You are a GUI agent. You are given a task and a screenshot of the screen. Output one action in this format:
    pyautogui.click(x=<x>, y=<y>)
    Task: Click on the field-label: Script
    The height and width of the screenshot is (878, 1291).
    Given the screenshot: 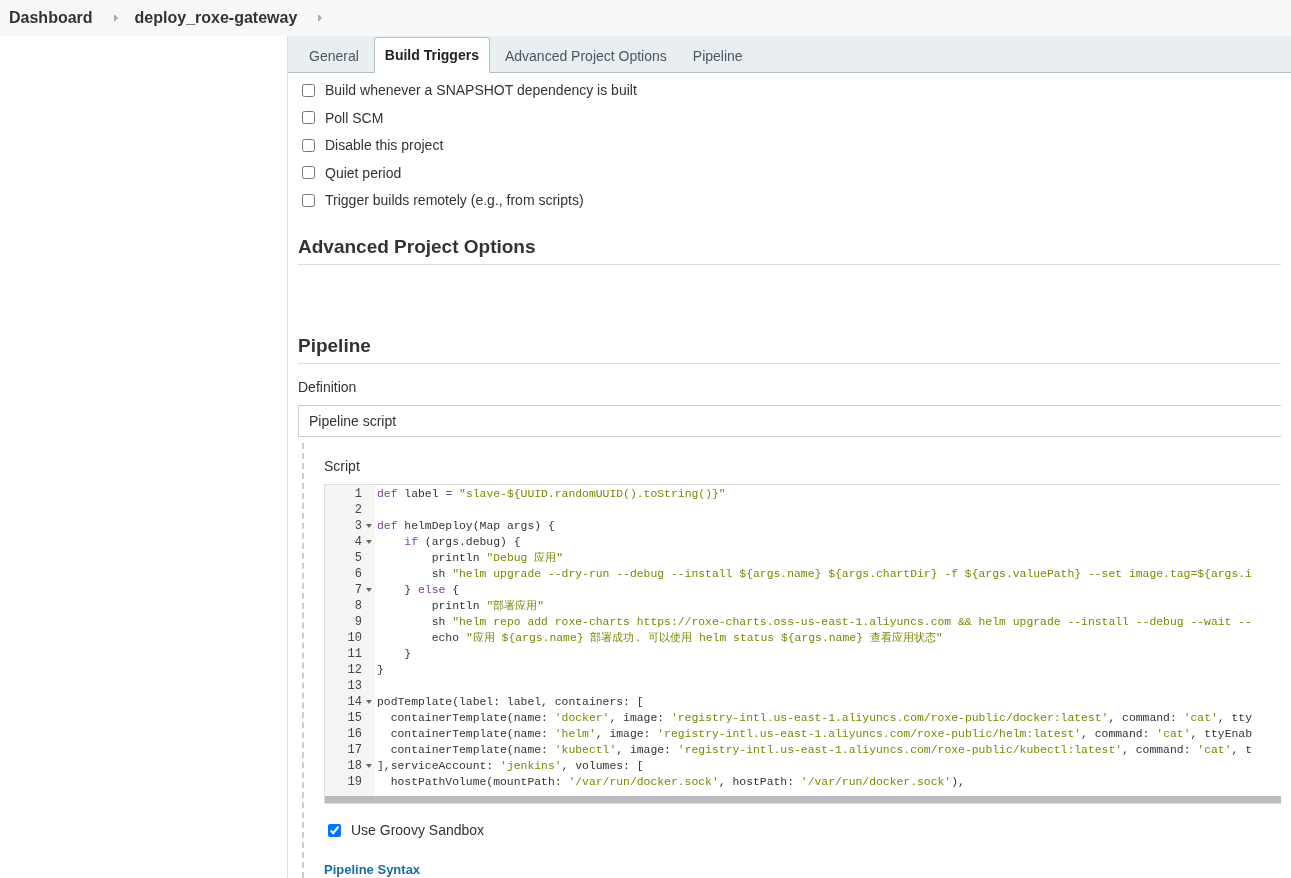 What is the action you would take?
    pyautogui.click(x=342, y=466)
    